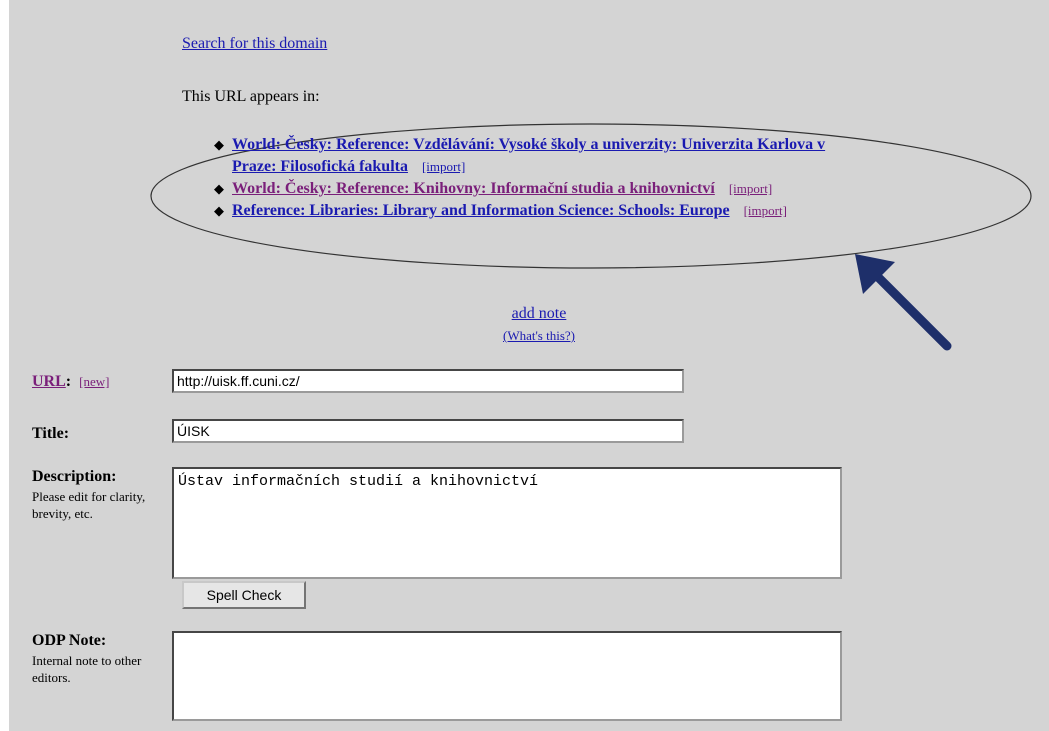 The width and height of the screenshot is (1049, 731). What do you see at coordinates (74, 476) in the screenshot?
I see `description-label: Description:` at bounding box center [74, 476].